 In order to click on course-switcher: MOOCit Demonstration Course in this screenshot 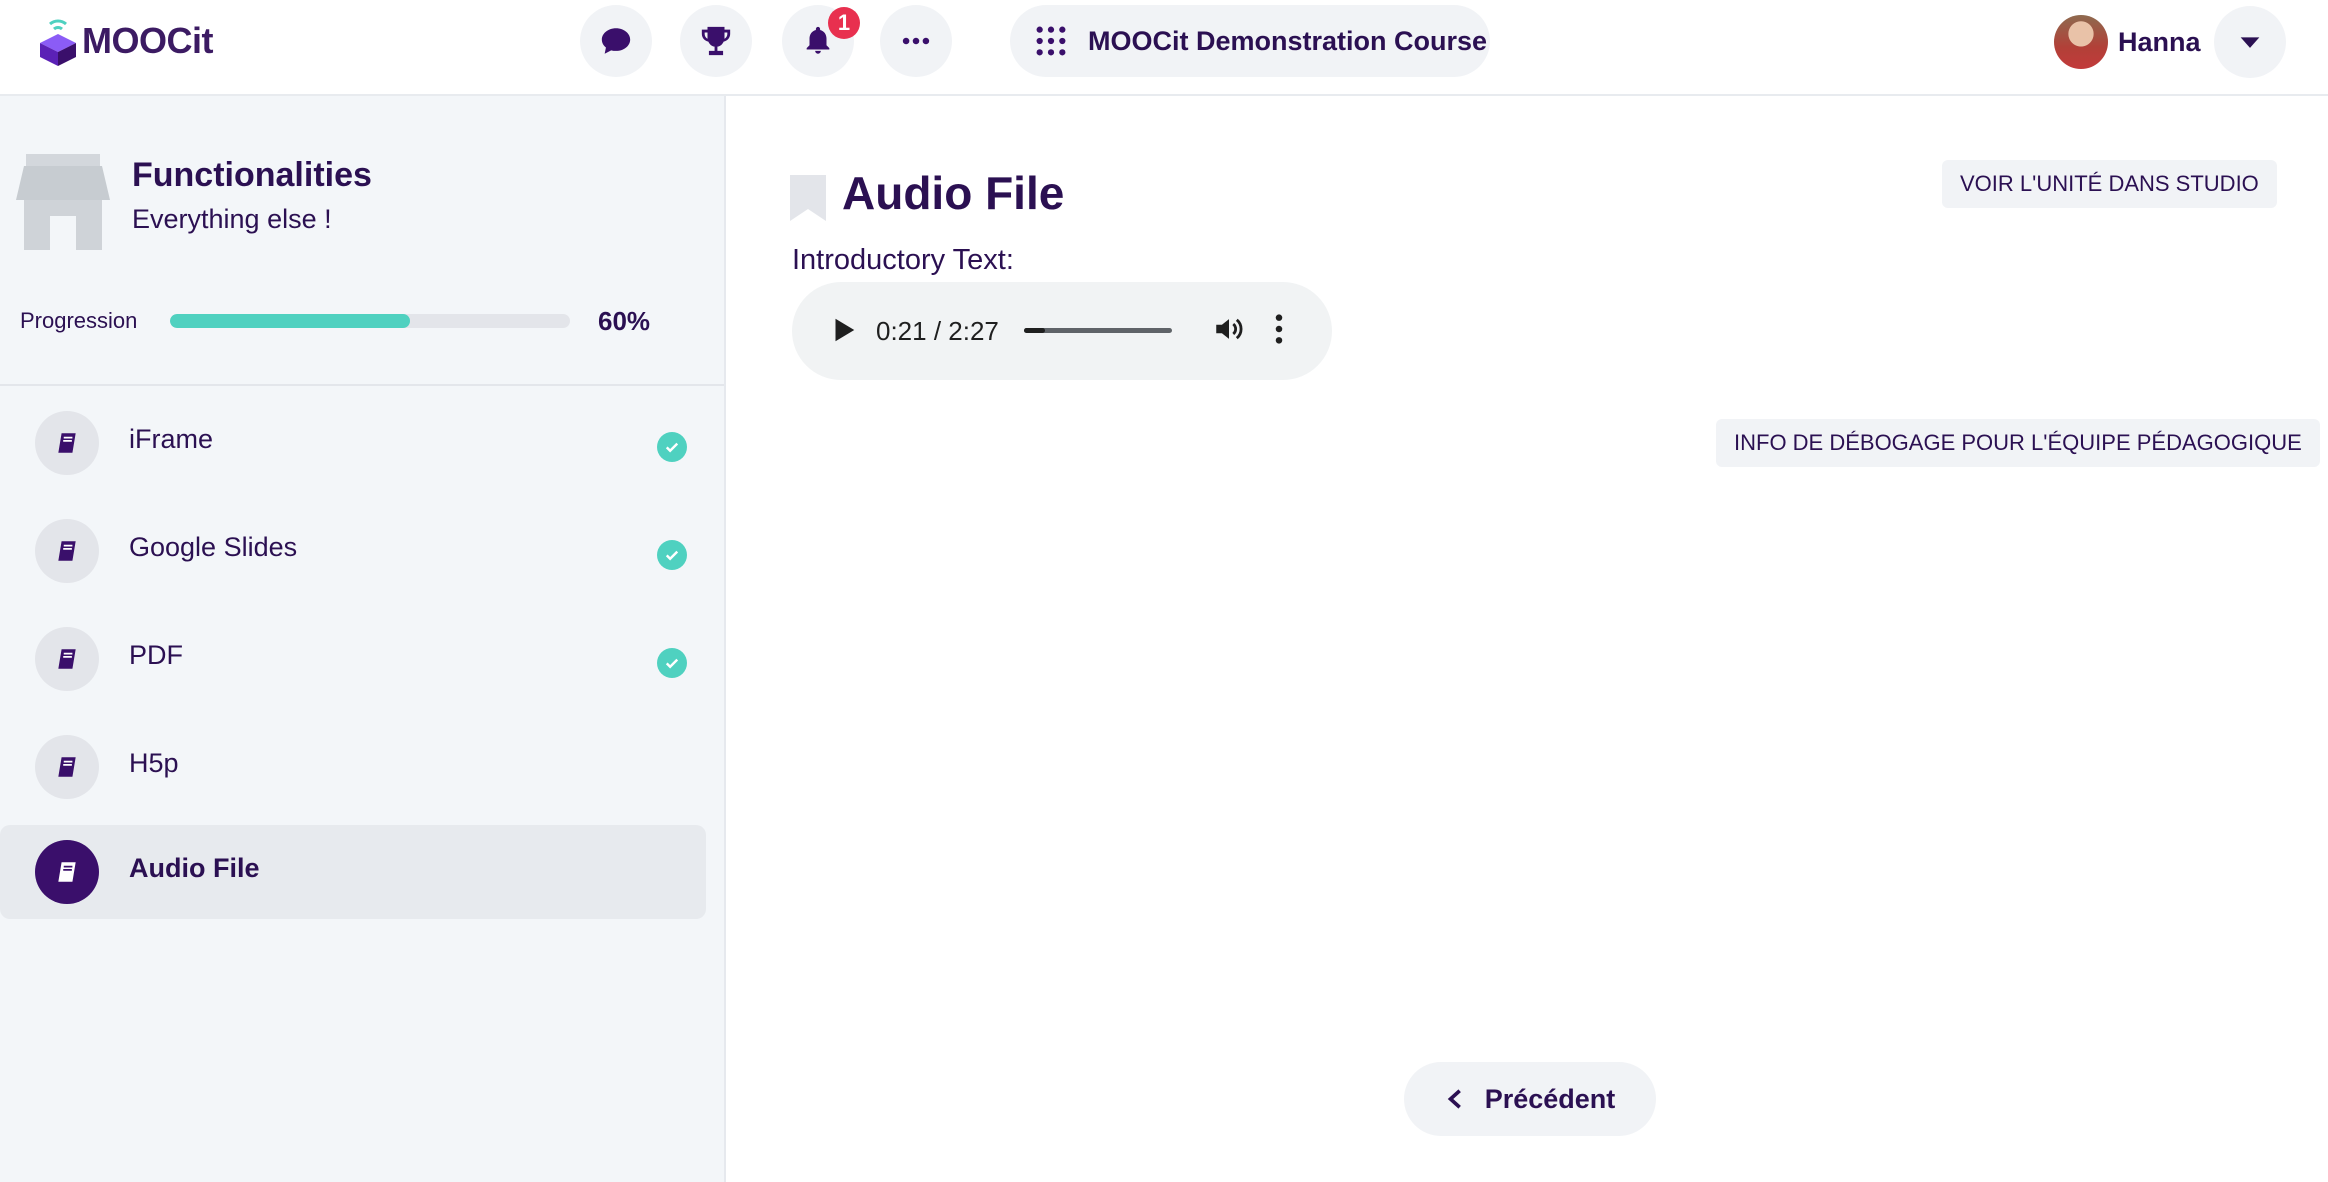, I will do `click(1250, 41)`.